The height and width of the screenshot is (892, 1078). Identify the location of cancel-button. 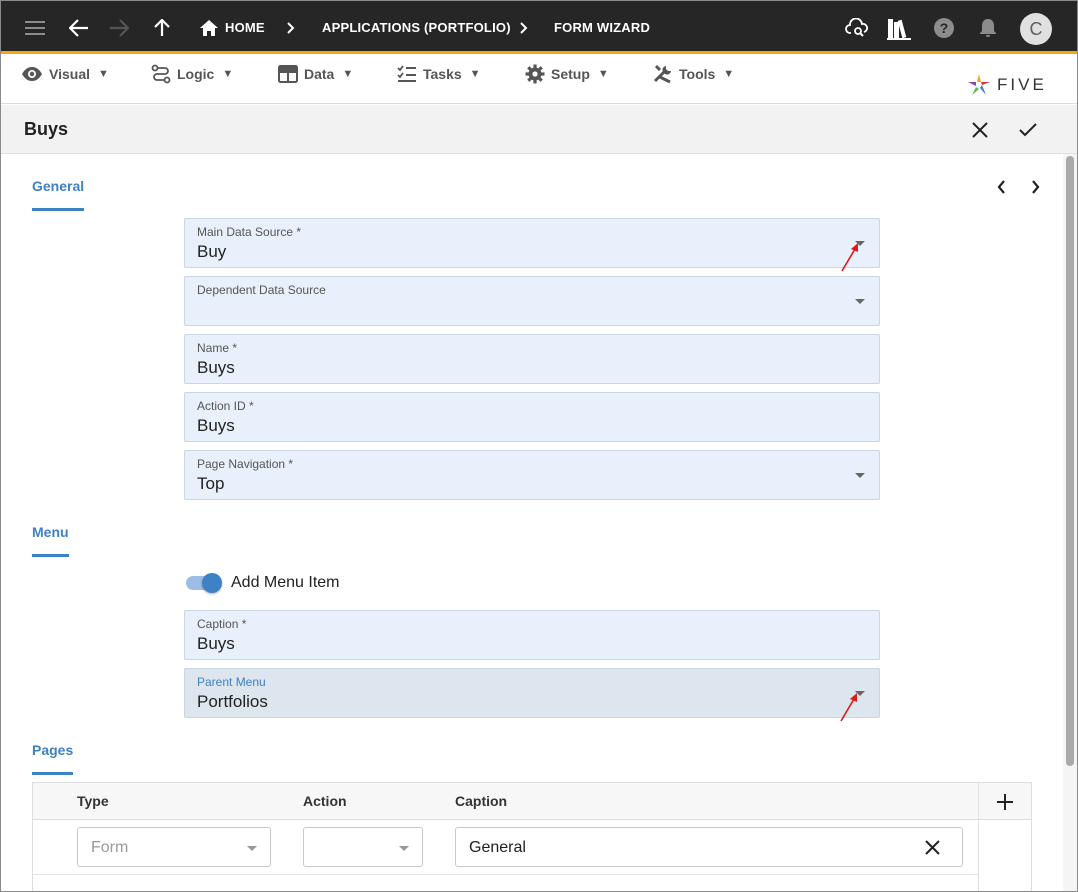
(980, 130).